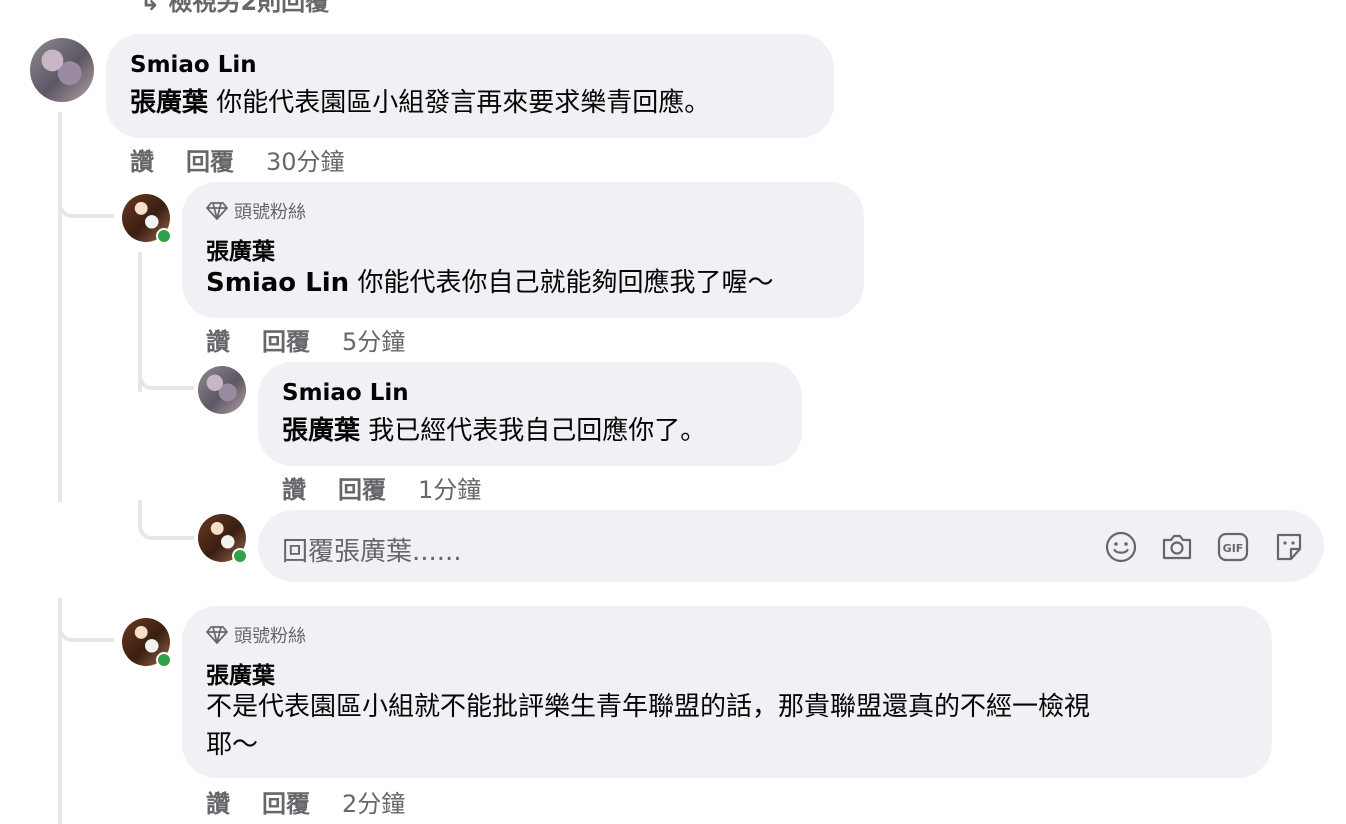 Image resolution: width=1346 pixels, height=824 pixels. What do you see at coordinates (277, 283) in the screenshot?
I see `mention-link: Smiao Lin` at bounding box center [277, 283].